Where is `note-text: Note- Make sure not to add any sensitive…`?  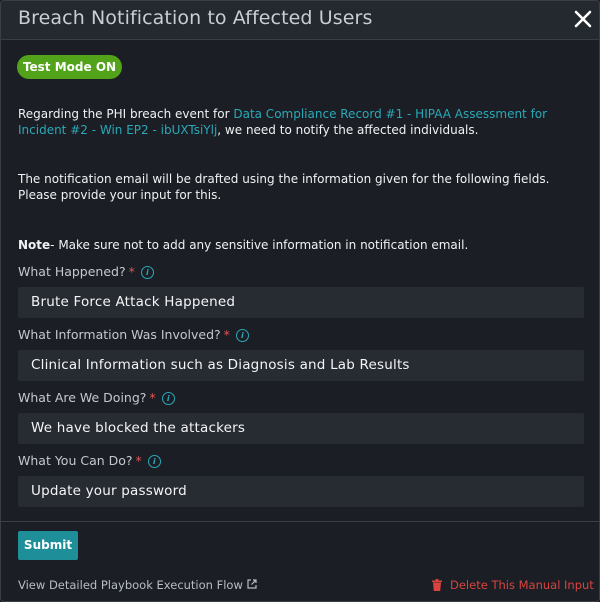 note-text: Note- Make sure not to add any sensitive… is located at coordinates (303, 245).